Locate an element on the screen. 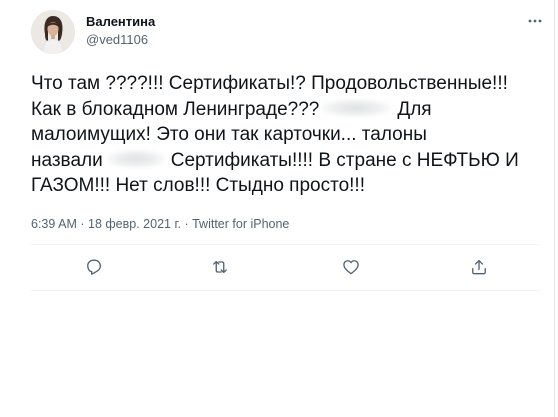 This screenshot has width=558, height=417. reply-icon is located at coordinates (94, 267).